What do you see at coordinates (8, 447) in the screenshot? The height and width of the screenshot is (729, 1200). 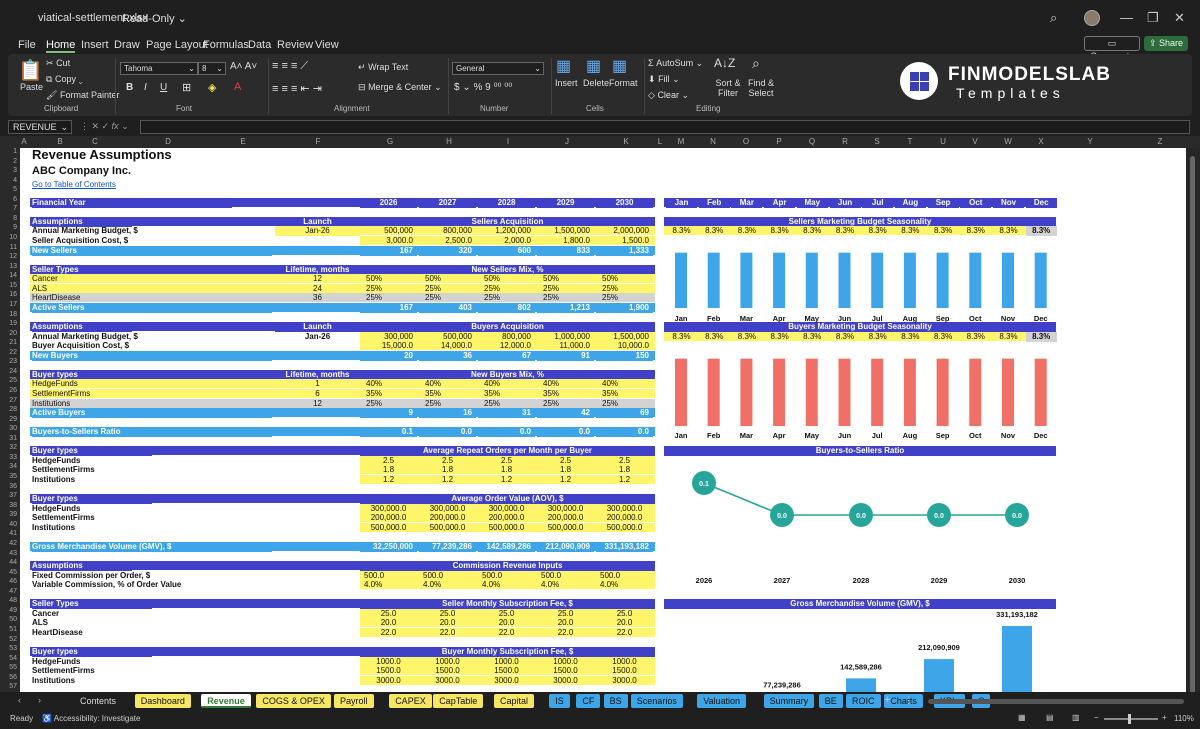 I see `row-header: 32` at bounding box center [8, 447].